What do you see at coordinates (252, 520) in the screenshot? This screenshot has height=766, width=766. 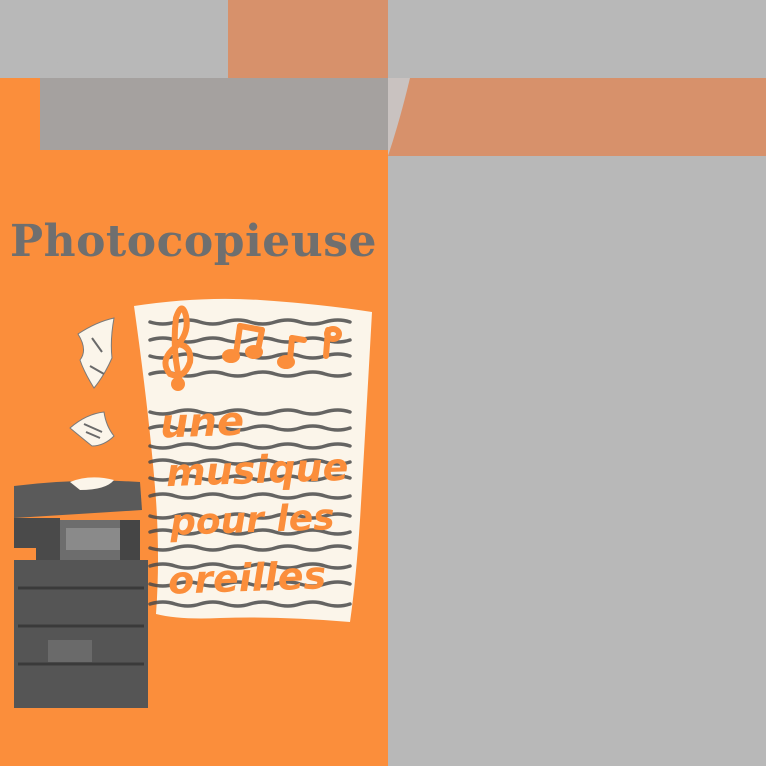 I see `sheet-line-3: pour les` at bounding box center [252, 520].